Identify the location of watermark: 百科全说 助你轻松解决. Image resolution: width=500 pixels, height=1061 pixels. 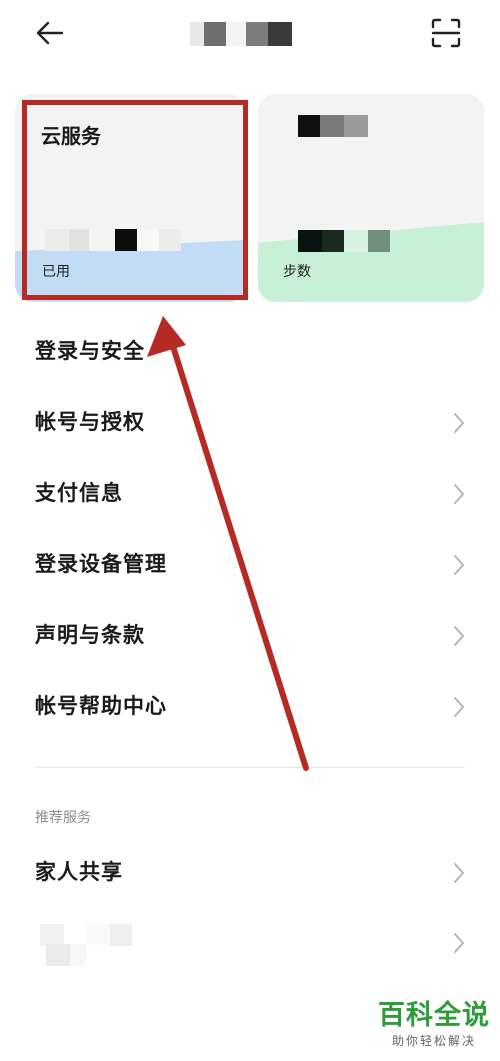
(434, 1025).